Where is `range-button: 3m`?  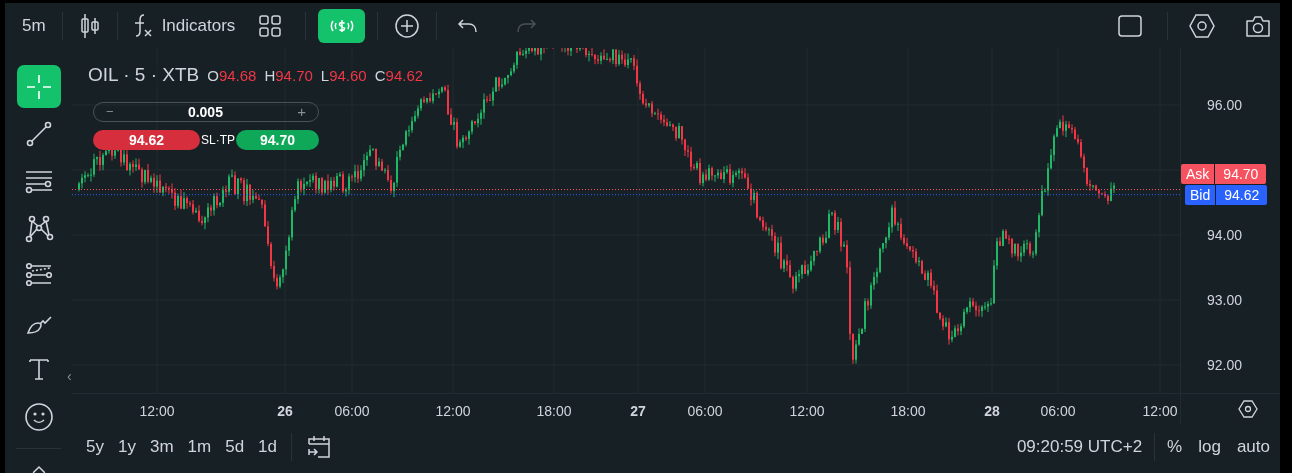 range-button: 3m is located at coordinates (161, 447).